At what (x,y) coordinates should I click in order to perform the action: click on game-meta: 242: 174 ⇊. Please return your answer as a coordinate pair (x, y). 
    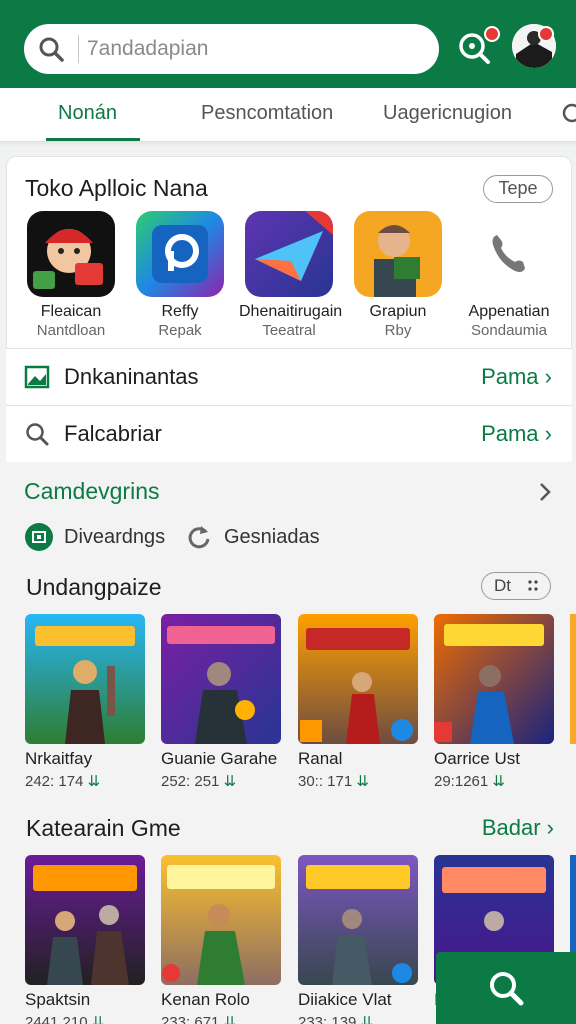
    Looking at the image, I should click on (63, 781).